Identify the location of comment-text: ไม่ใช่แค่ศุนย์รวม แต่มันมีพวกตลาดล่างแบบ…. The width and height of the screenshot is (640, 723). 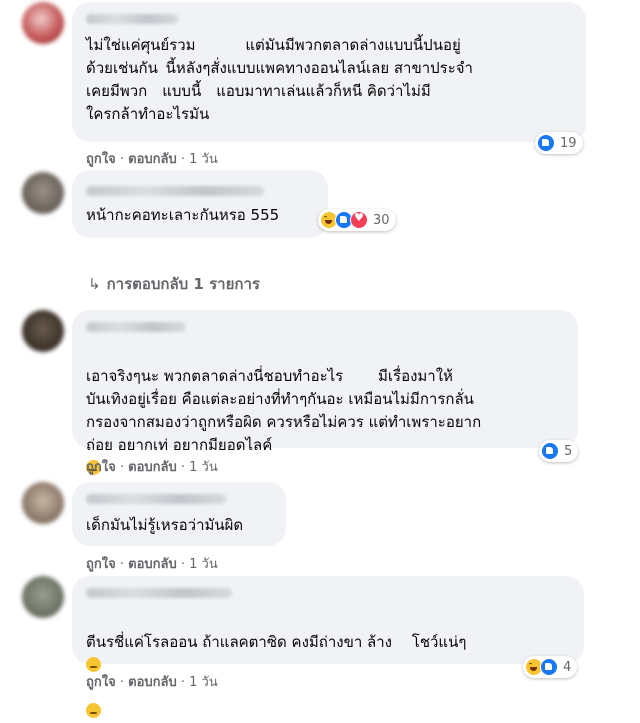
(279, 79).